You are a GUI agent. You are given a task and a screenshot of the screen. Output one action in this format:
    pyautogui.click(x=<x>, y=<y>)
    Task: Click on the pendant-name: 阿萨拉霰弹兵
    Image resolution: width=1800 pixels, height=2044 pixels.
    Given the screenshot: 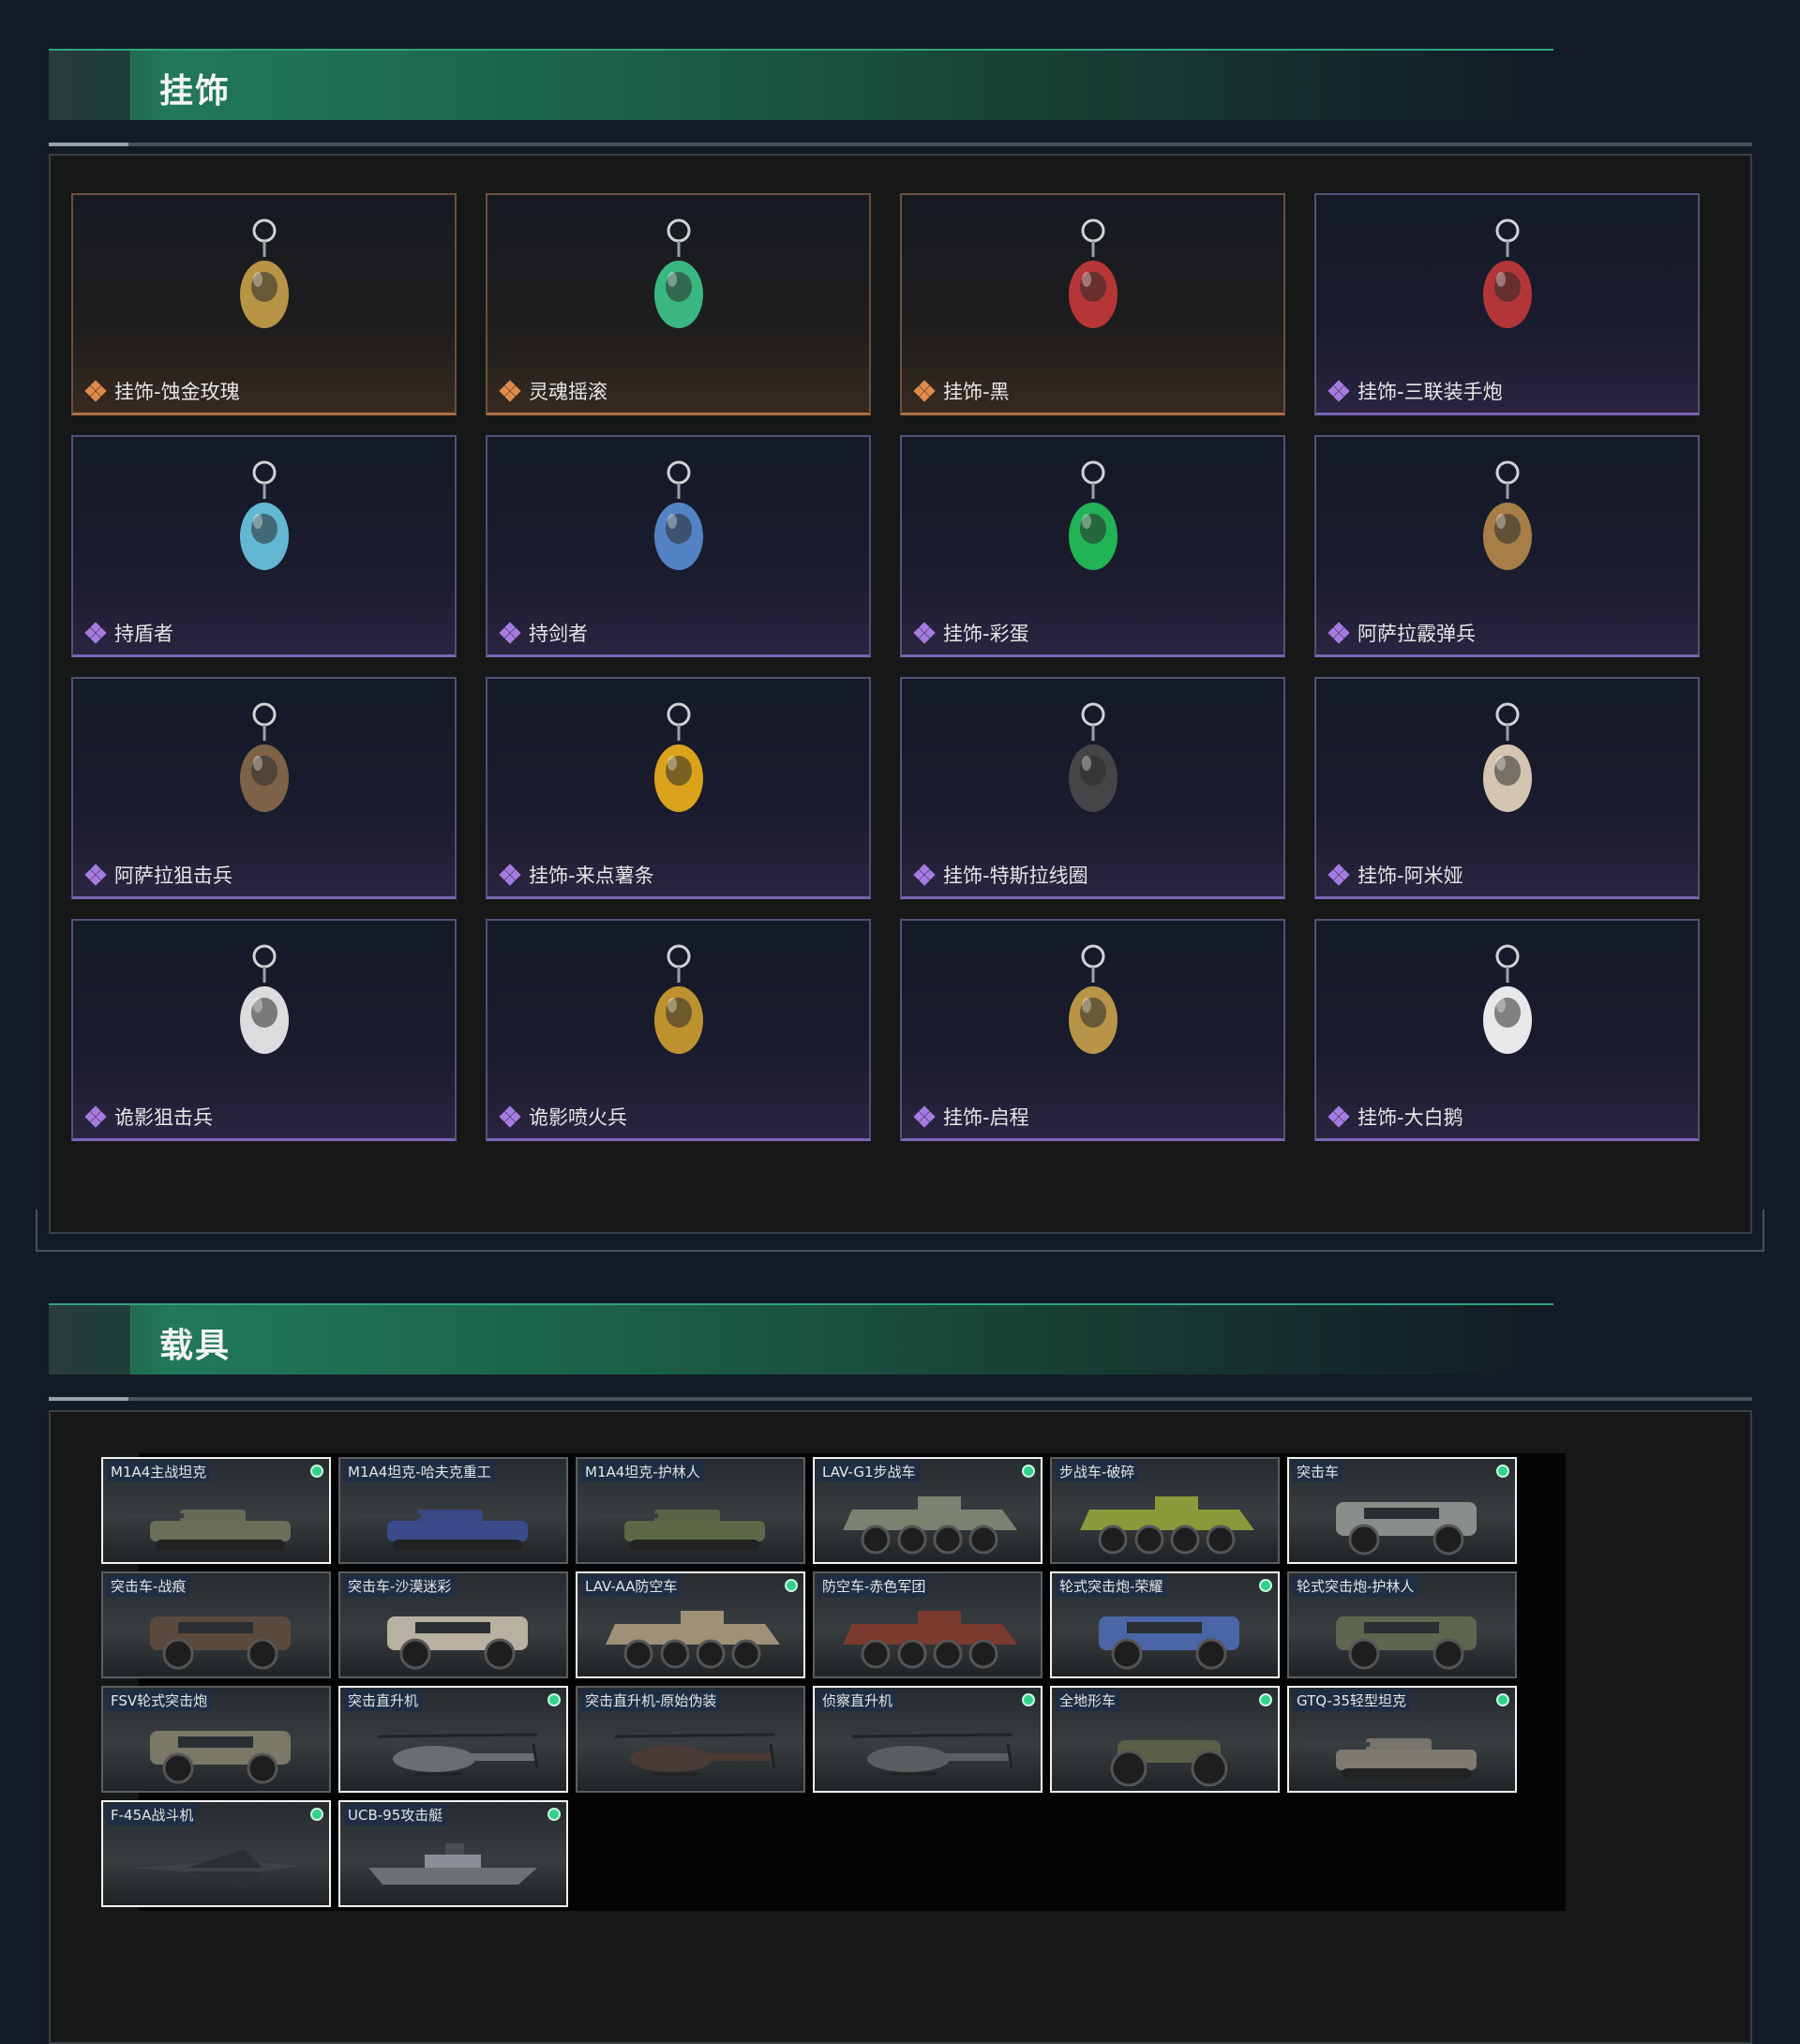 What is the action you would take?
    pyautogui.click(x=1417, y=634)
    